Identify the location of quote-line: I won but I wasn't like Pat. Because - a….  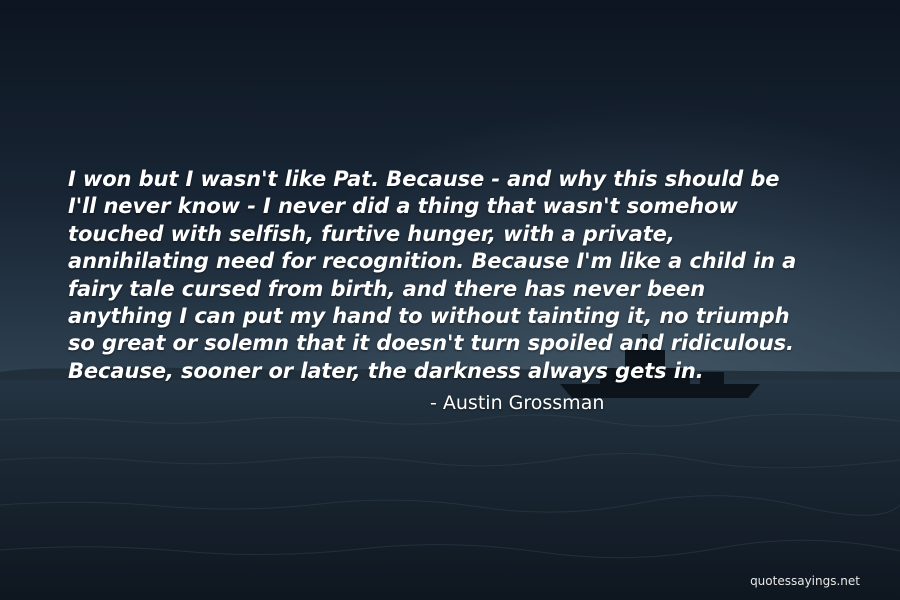
(424, 179).